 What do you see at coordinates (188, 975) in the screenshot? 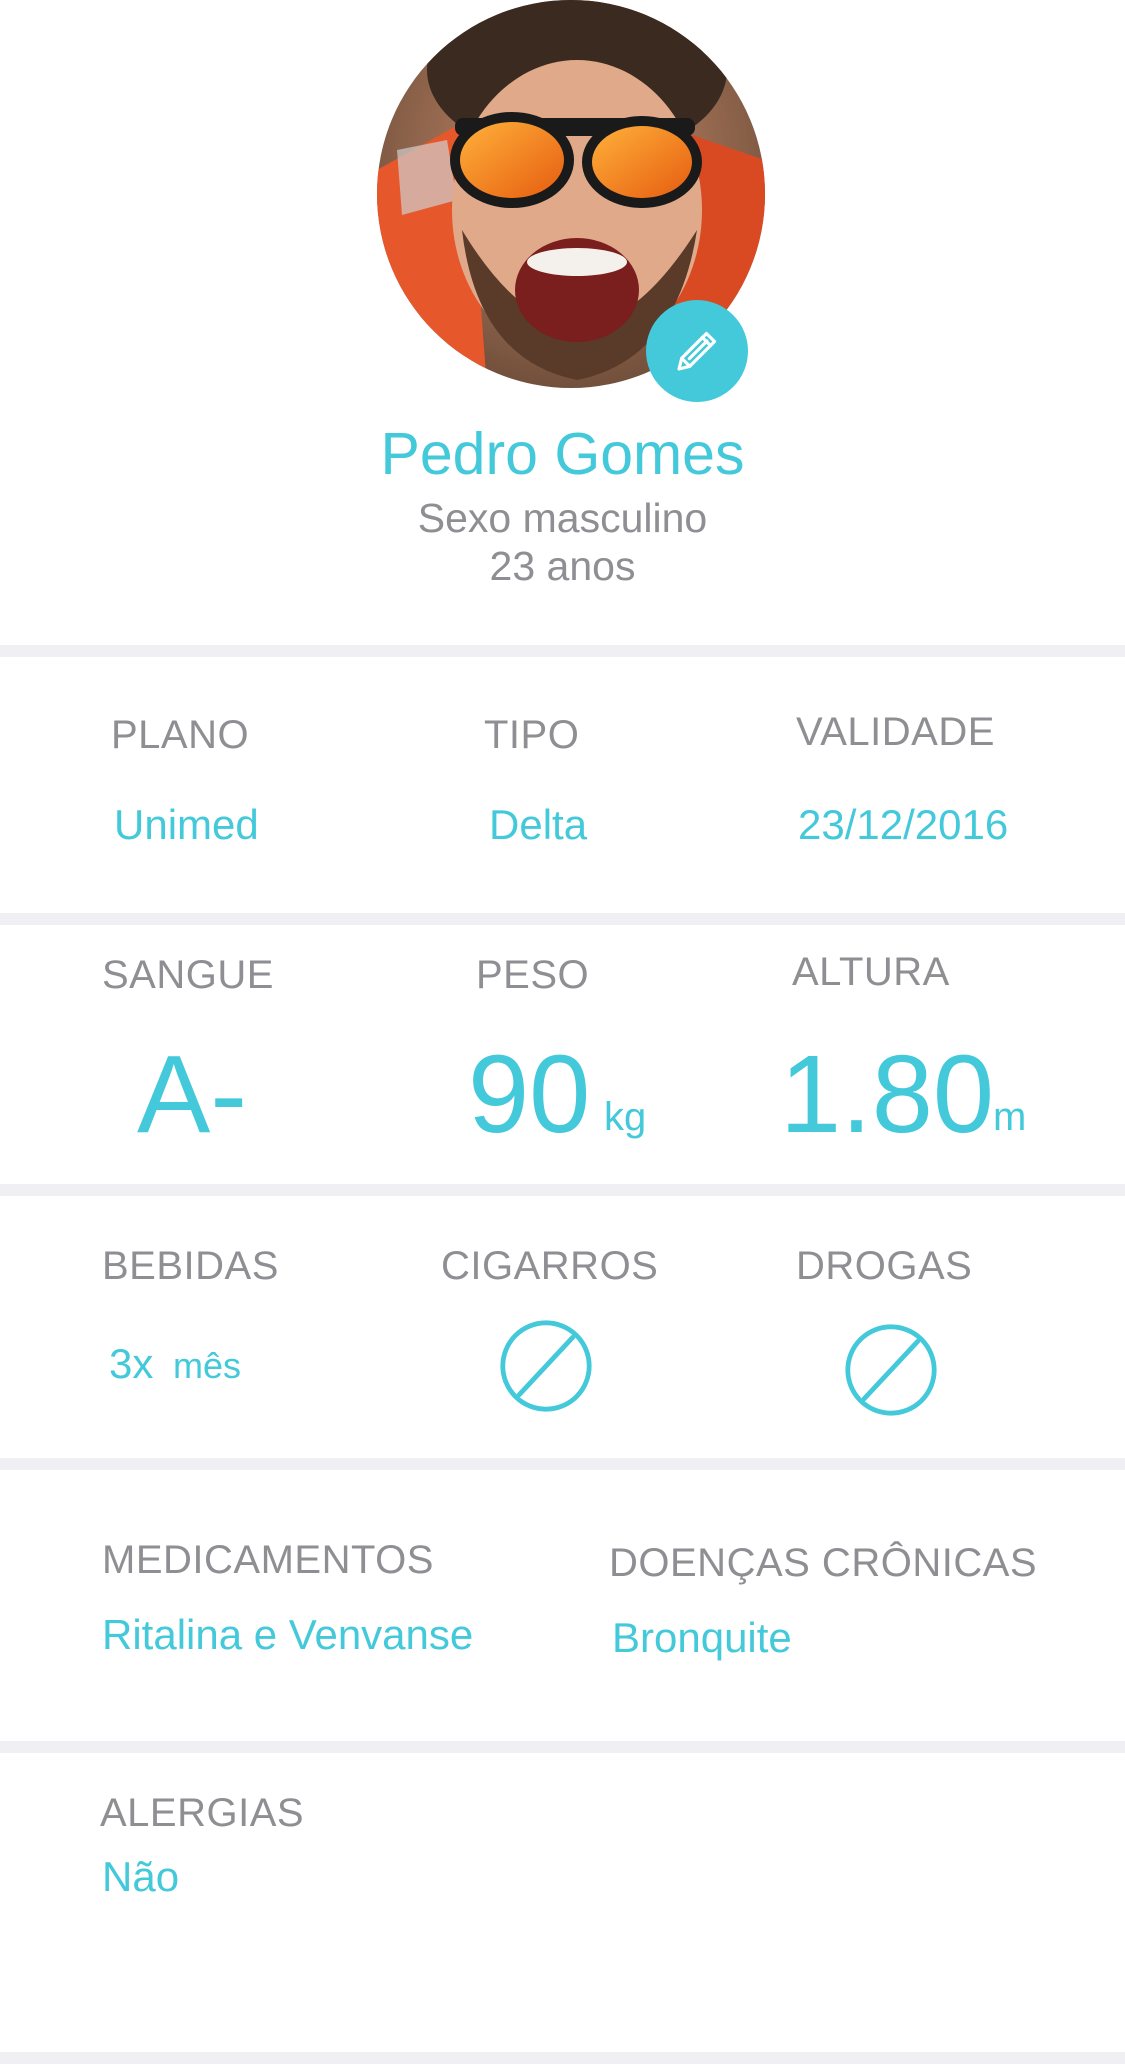
I see `sangue-label: SANGUE` at bounding box center [188, 975].